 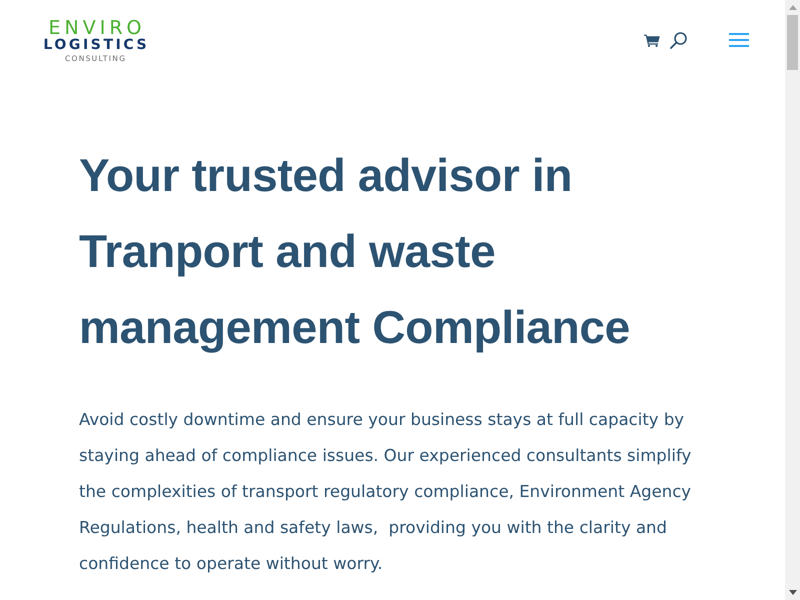 I want to click on cart-icon, so click(x=652, y=40).